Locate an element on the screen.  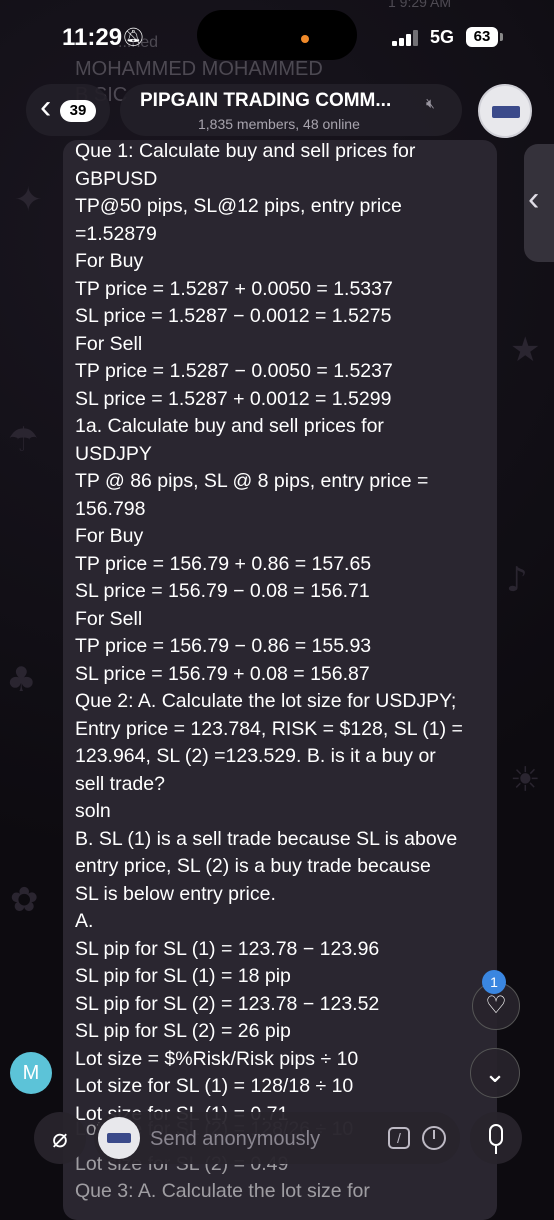
message-line: SL price = 1.5287 − 0.0012 = 1.5275 is located at coordinates (233, 316).